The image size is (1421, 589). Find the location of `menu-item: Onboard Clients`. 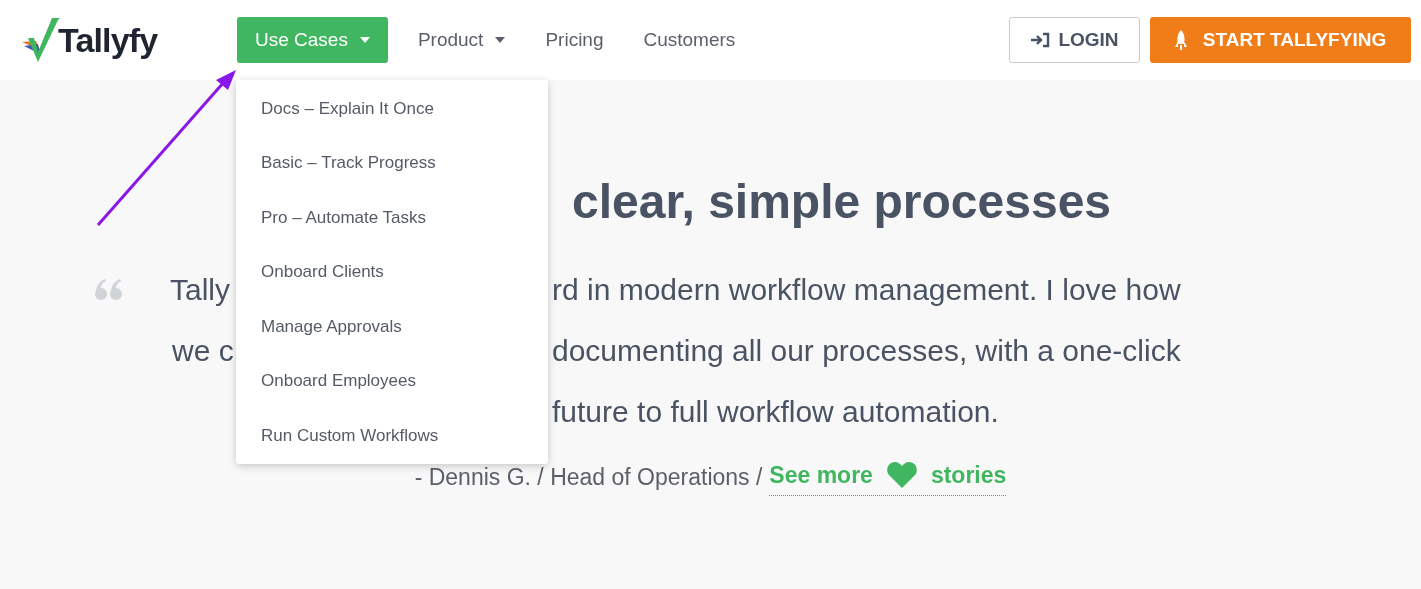

menu-item: Onboard Clients is located at coordinates (392, 271).